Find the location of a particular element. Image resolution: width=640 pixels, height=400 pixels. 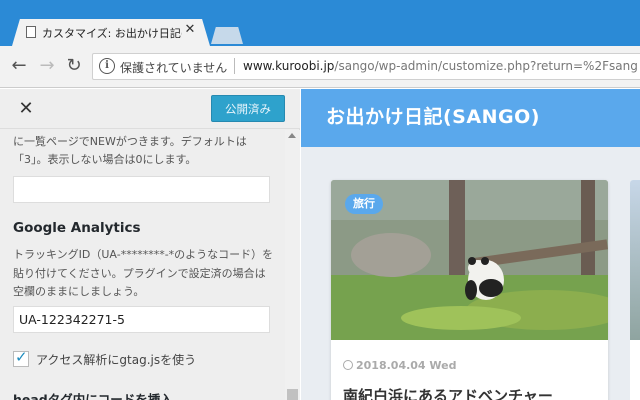

url-divider is located at coordinates (234, 66).